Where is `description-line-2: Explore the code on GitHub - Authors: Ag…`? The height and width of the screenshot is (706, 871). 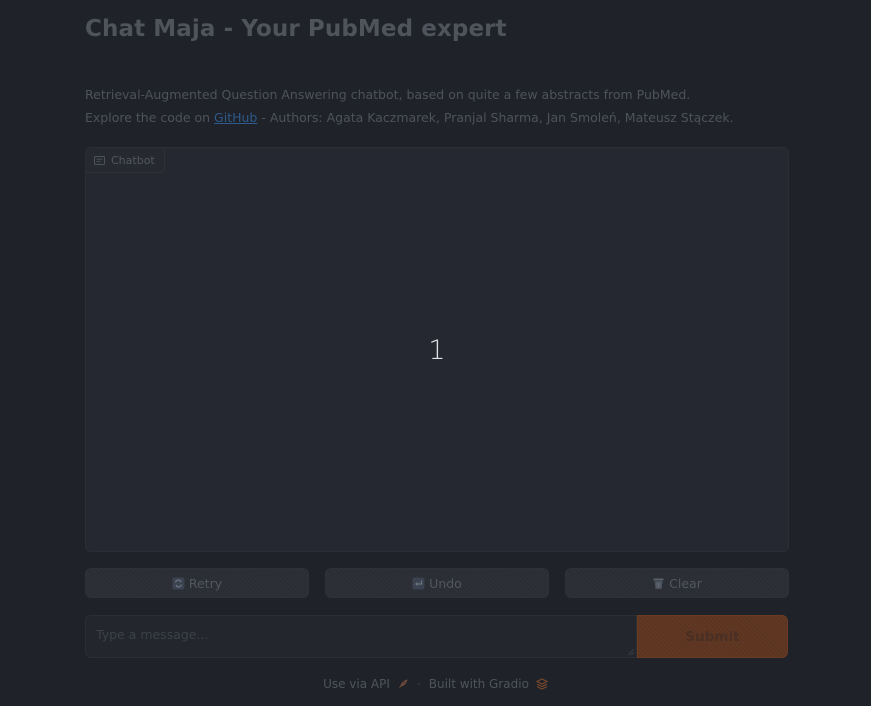
description-line-2: Explore the code on GitHub - Authors: Ag… is located at coordinates (409, 117).